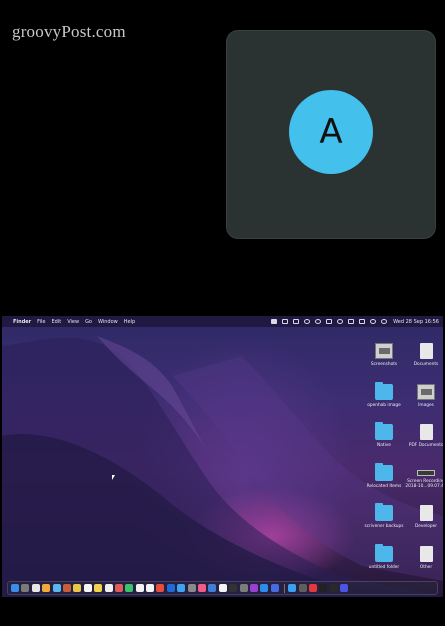 Image resolution: width=445 pixels, height=626 pixels. Describe the element at coordinates (362, 321) in the screenshot. I see `wifi-icon` at that location.